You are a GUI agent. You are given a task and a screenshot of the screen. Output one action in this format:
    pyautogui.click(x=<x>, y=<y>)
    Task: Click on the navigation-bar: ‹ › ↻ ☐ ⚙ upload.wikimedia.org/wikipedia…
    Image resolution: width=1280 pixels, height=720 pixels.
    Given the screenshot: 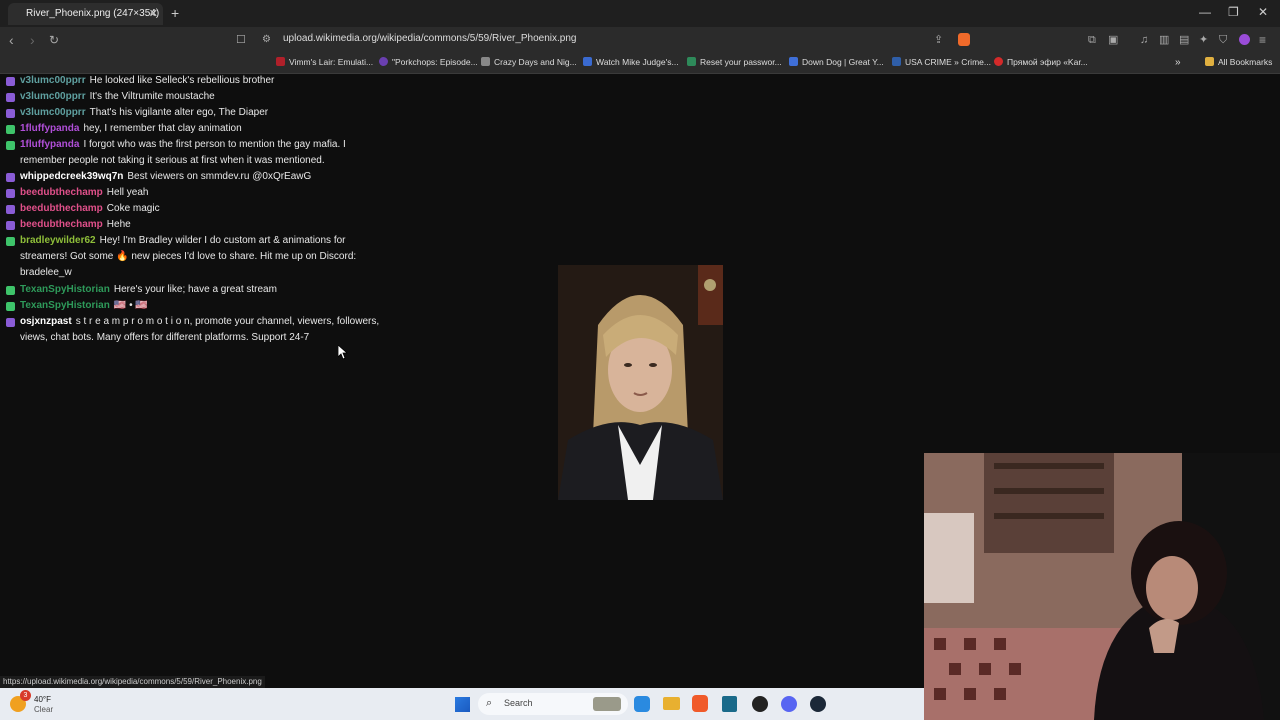 What is the action you would take?
    pyautogui.click(x=640, y=40)
    